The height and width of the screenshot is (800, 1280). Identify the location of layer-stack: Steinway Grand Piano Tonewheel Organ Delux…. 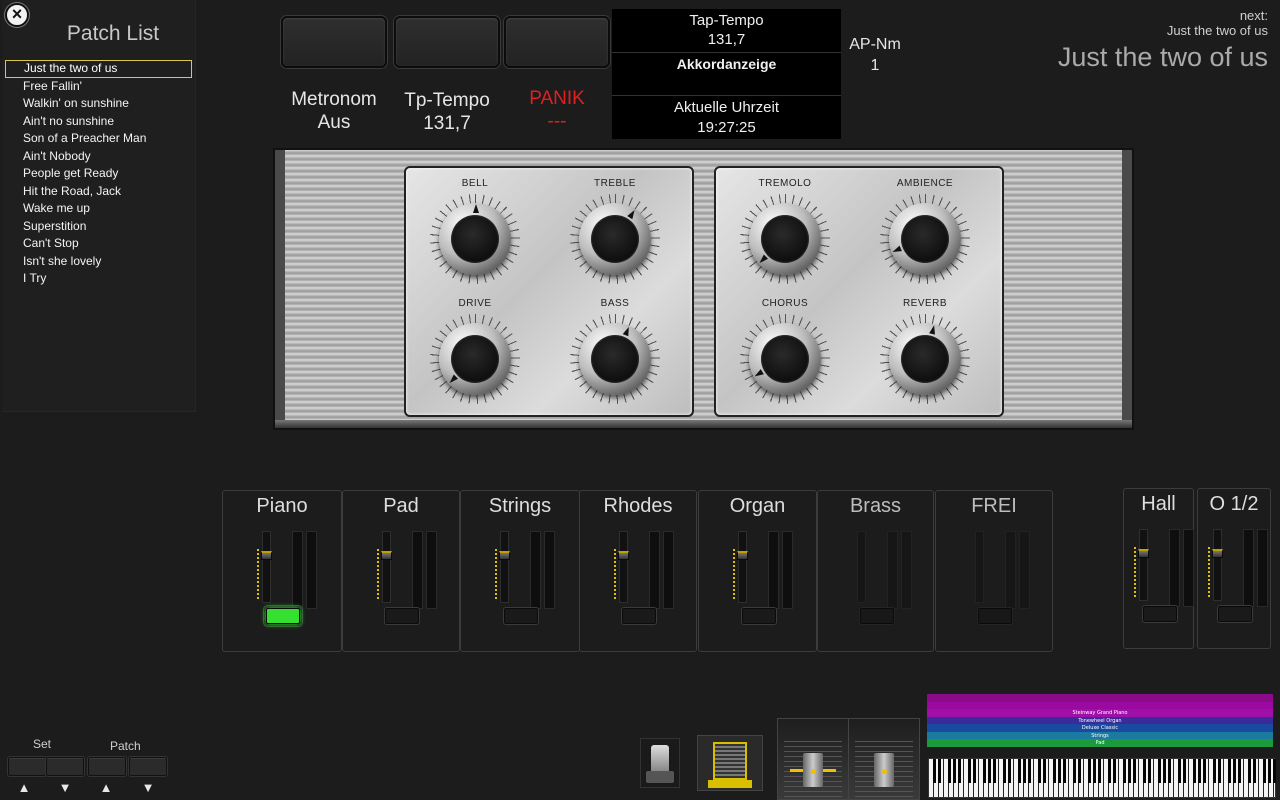
(1100, 722).